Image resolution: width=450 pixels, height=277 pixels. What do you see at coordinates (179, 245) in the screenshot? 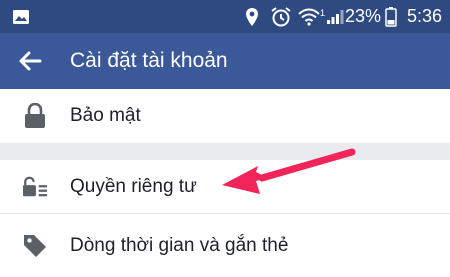
I see `settings-item-label: Dòng thời gian và gắn thẻ` at bounding box center [179, 245].